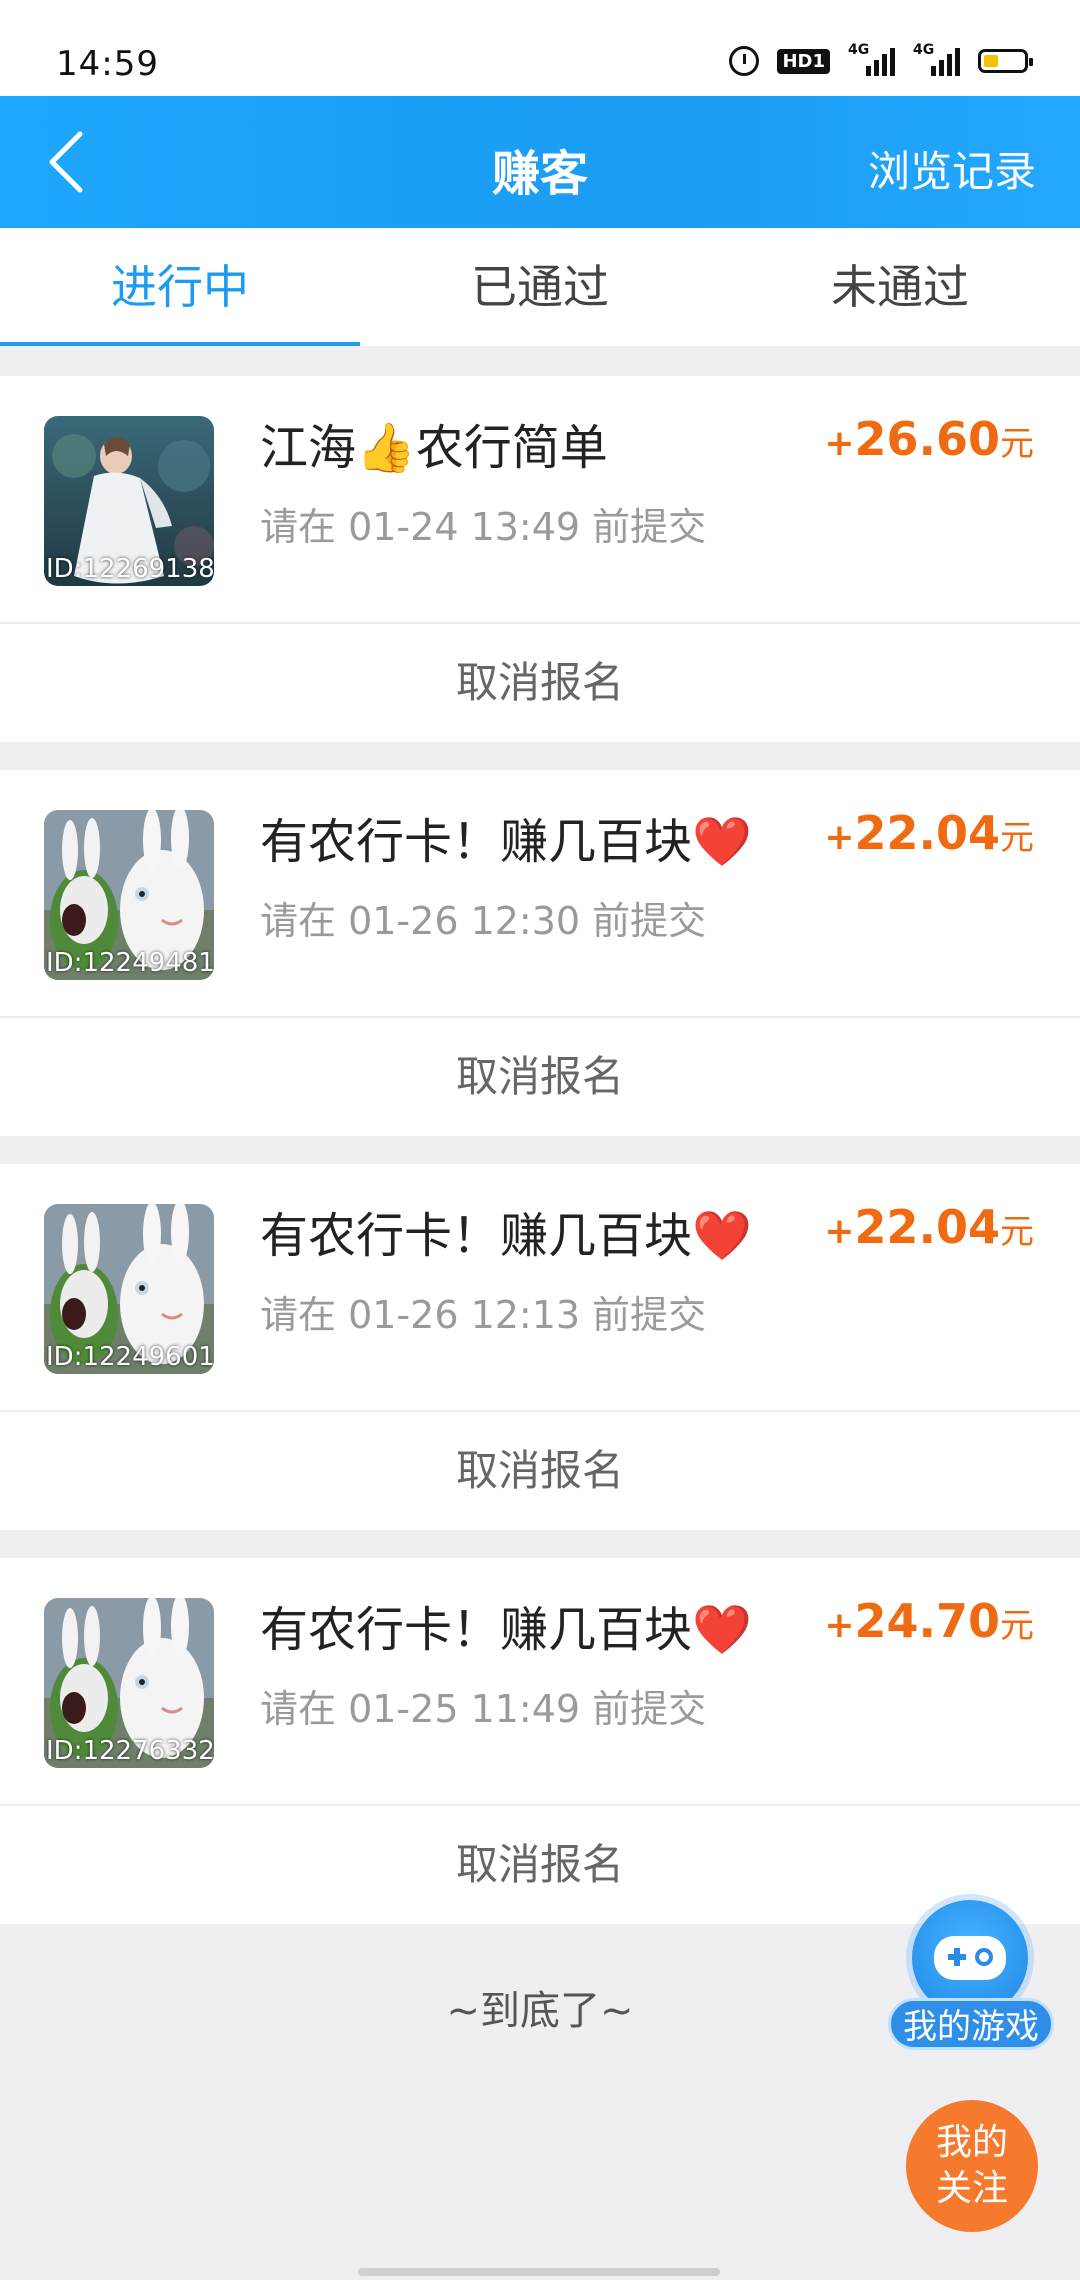 The image size is (1080, 2280). I want to click on task-deadline: 请在 01-26 12:30 前提交, so click(483, 921).